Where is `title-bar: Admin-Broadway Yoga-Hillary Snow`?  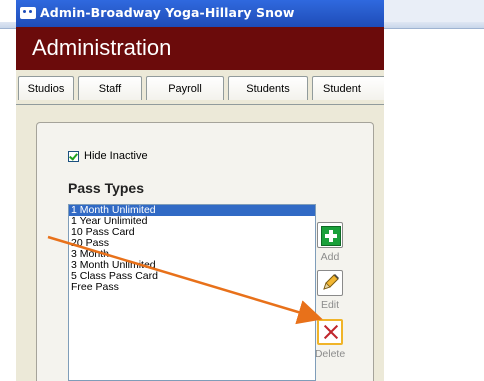
title-bar: Admin-Broadway Yoga-Hillary Snow is located at coordinates (200, 13).